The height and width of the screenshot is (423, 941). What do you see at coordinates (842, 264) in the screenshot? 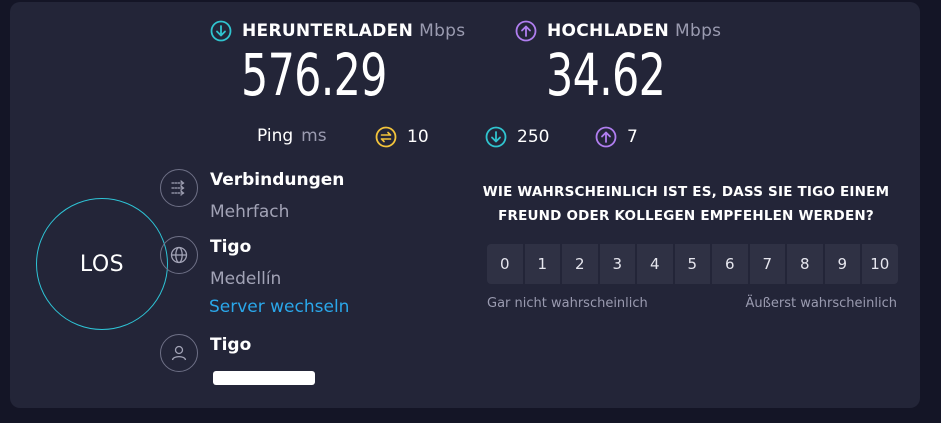
I see `rating-9-button: 9` at bounding box center [842, 264].